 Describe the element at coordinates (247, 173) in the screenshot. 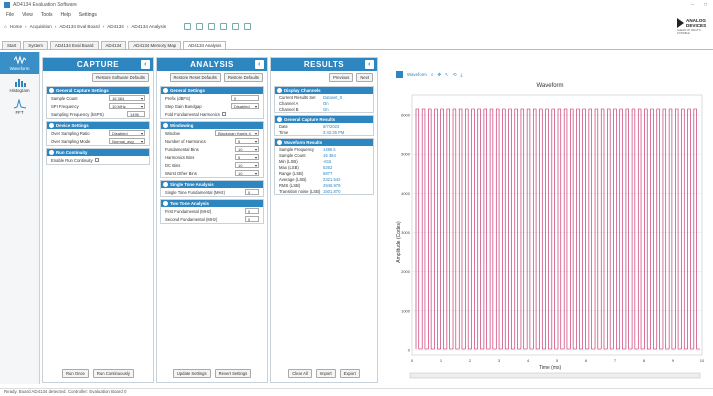

I see `worst-other-bins-field: 10` at that location.